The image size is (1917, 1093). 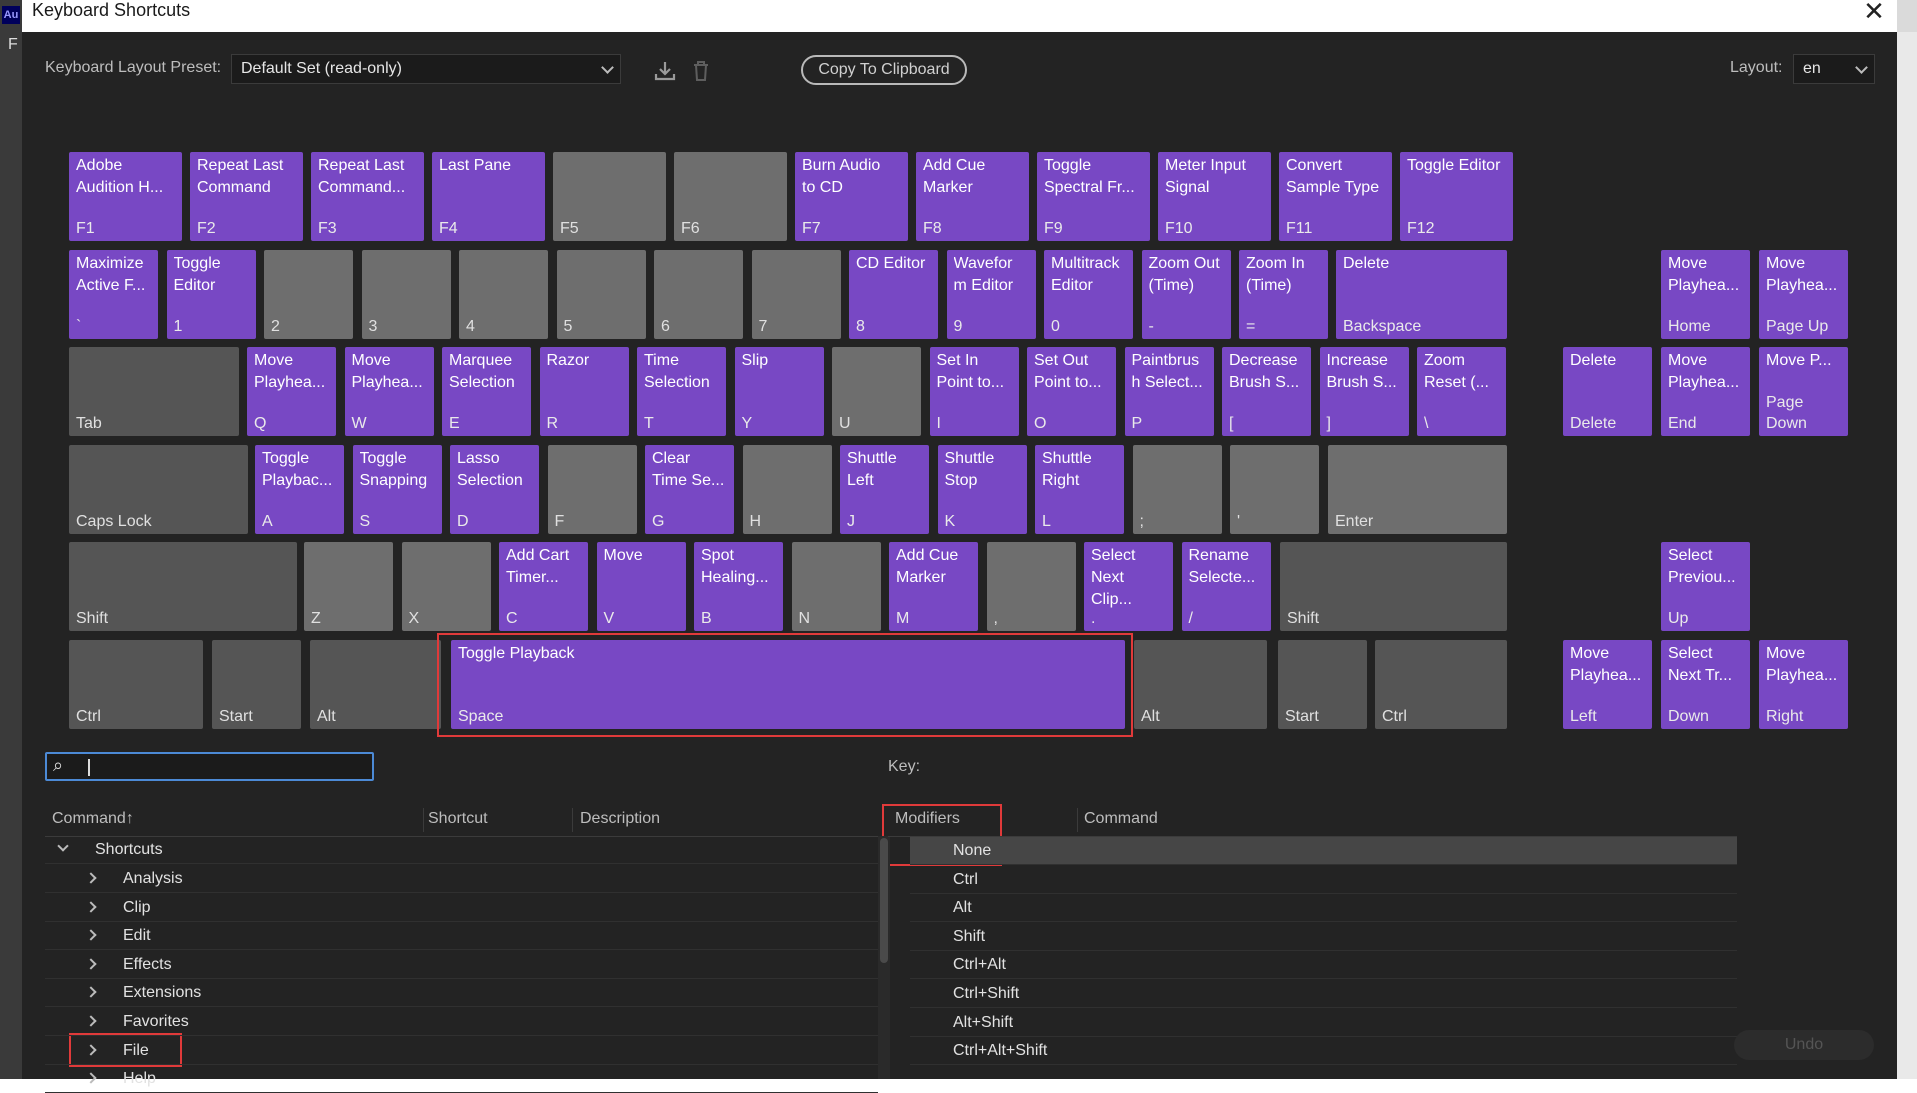 I want to click on preset-dropdown: Default Set (read-only), so click(x=426, y=69).